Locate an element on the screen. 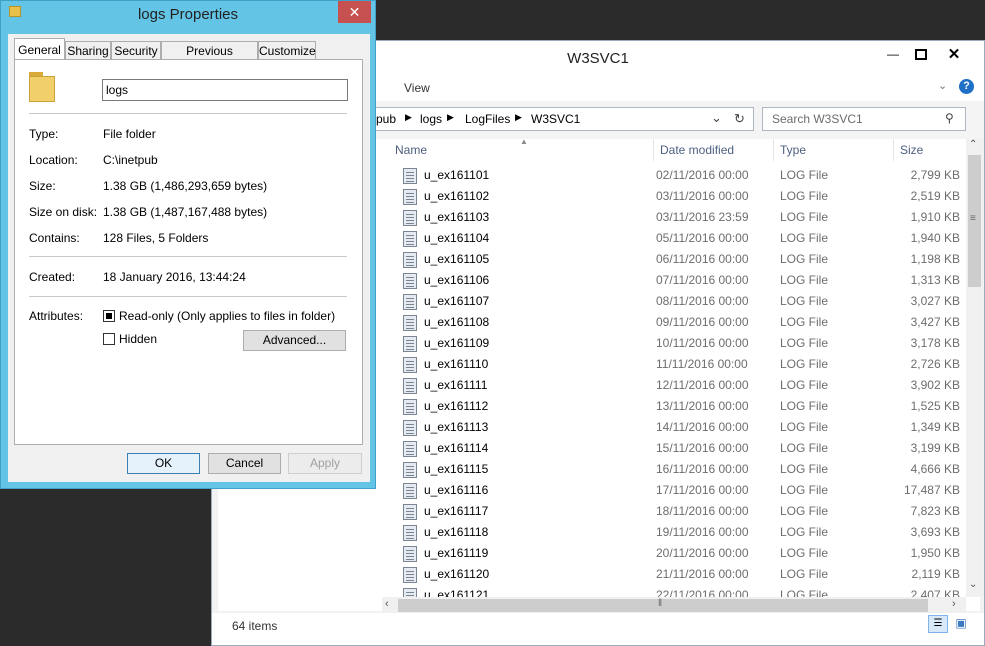 The height and width of the screenshot is (646, 985). column-header-date: Date modified is located at coordinates (714, 150).